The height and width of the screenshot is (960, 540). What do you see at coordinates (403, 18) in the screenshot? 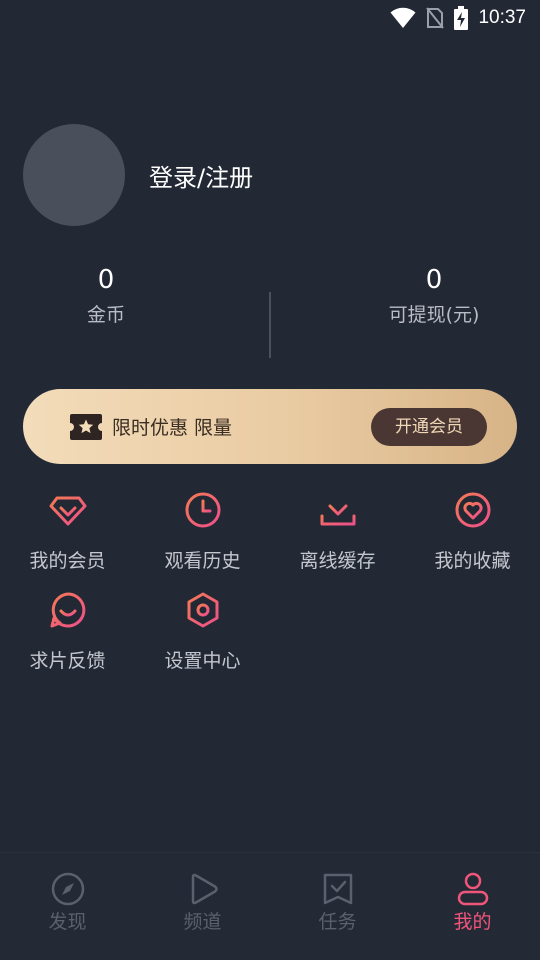
I see `wifi-icon` at bounding box center [403, 18].